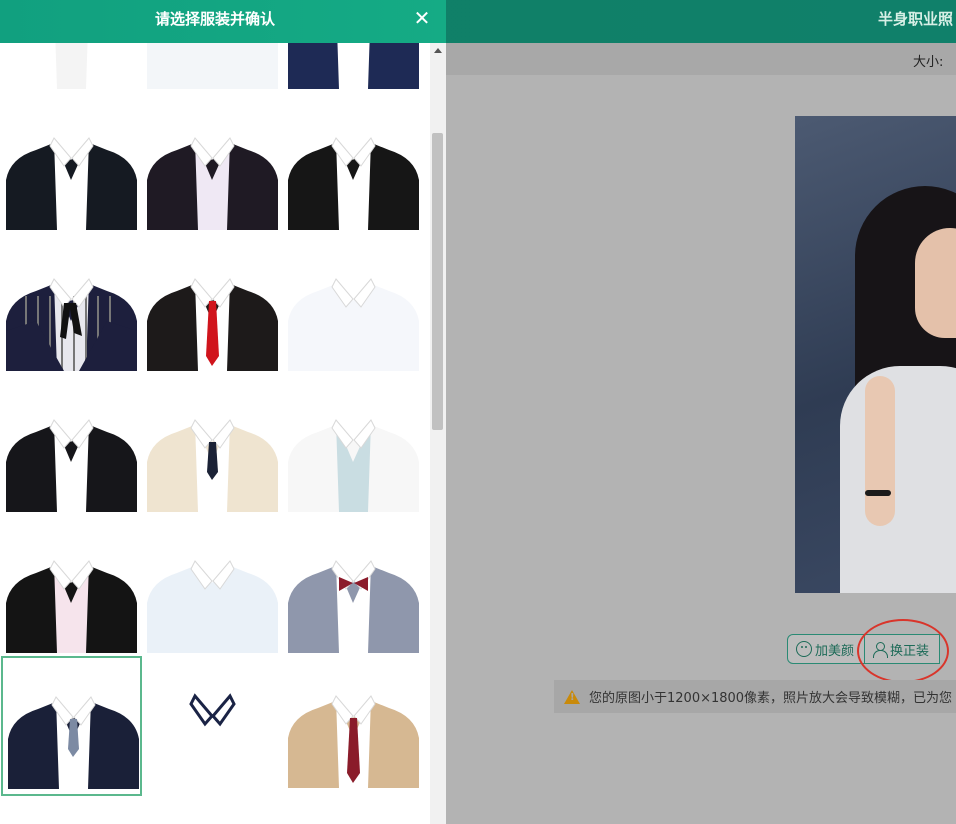 The height and width of the screenshot is (824, 956). I want to click on portrait-bracelet, so click(878, 493).